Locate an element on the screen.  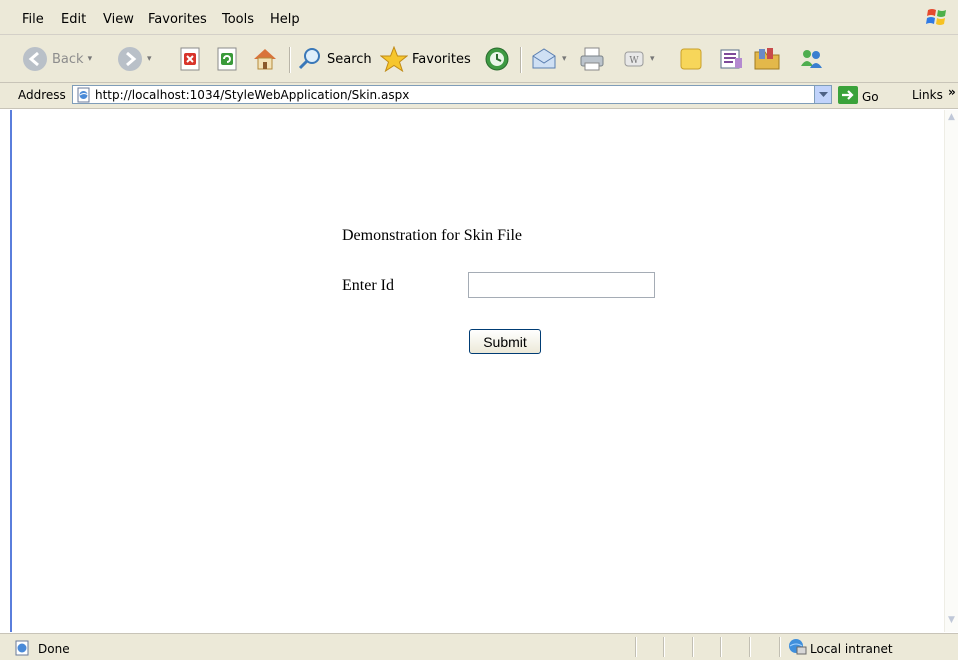
search-icon is located at coordinates (310, 59).